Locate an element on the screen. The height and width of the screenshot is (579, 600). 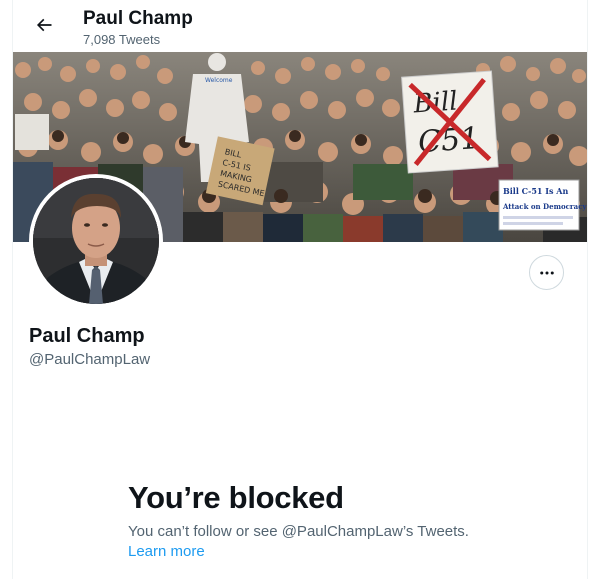
arrow-left-icon is located at coordinates (44, 25).